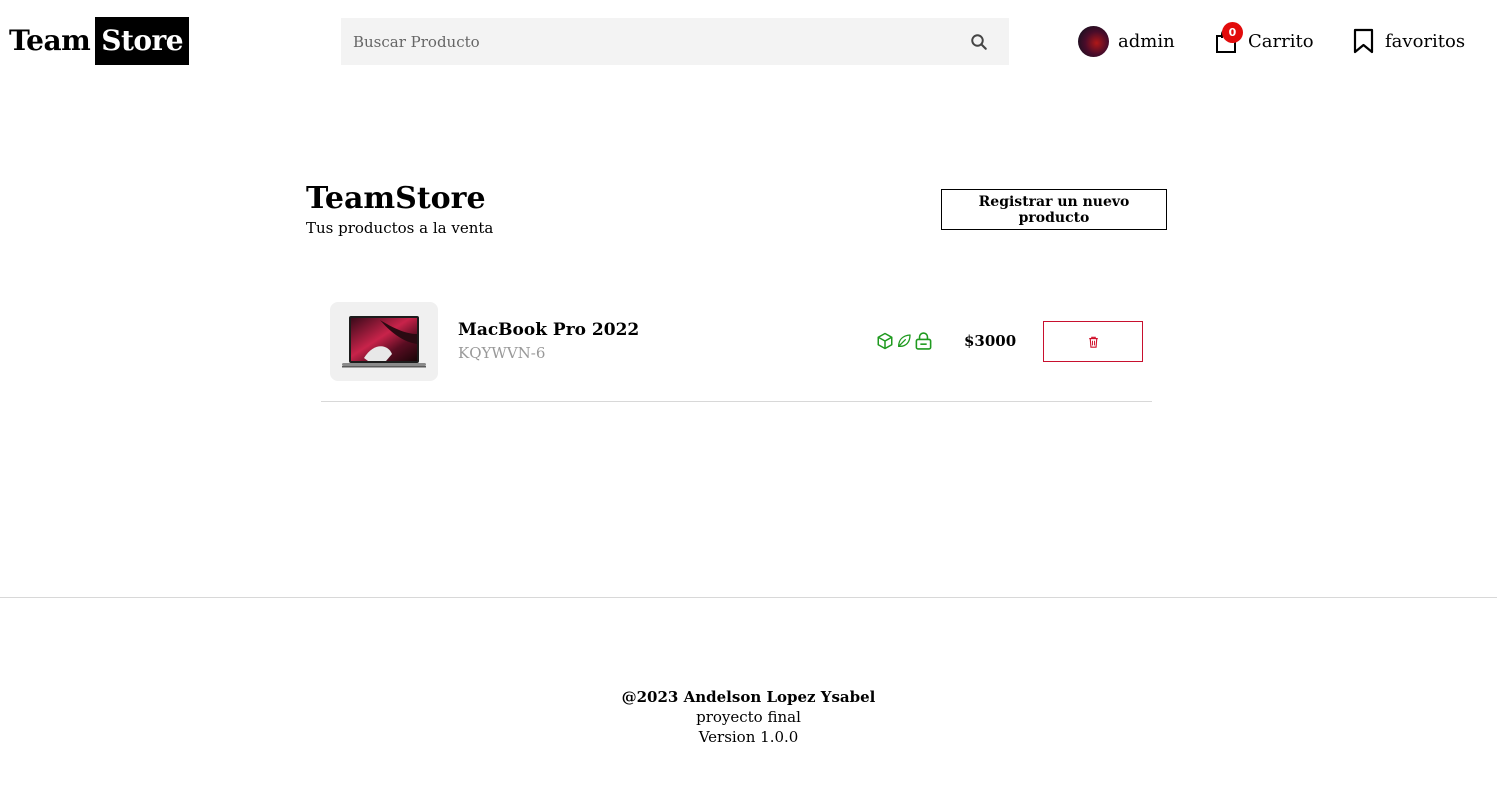 The width and height of the screenshot is (1497, 794). I want to click on product-row: MacBook Pro 2022 KQYWVN-6 $3000, so click(736, 346).